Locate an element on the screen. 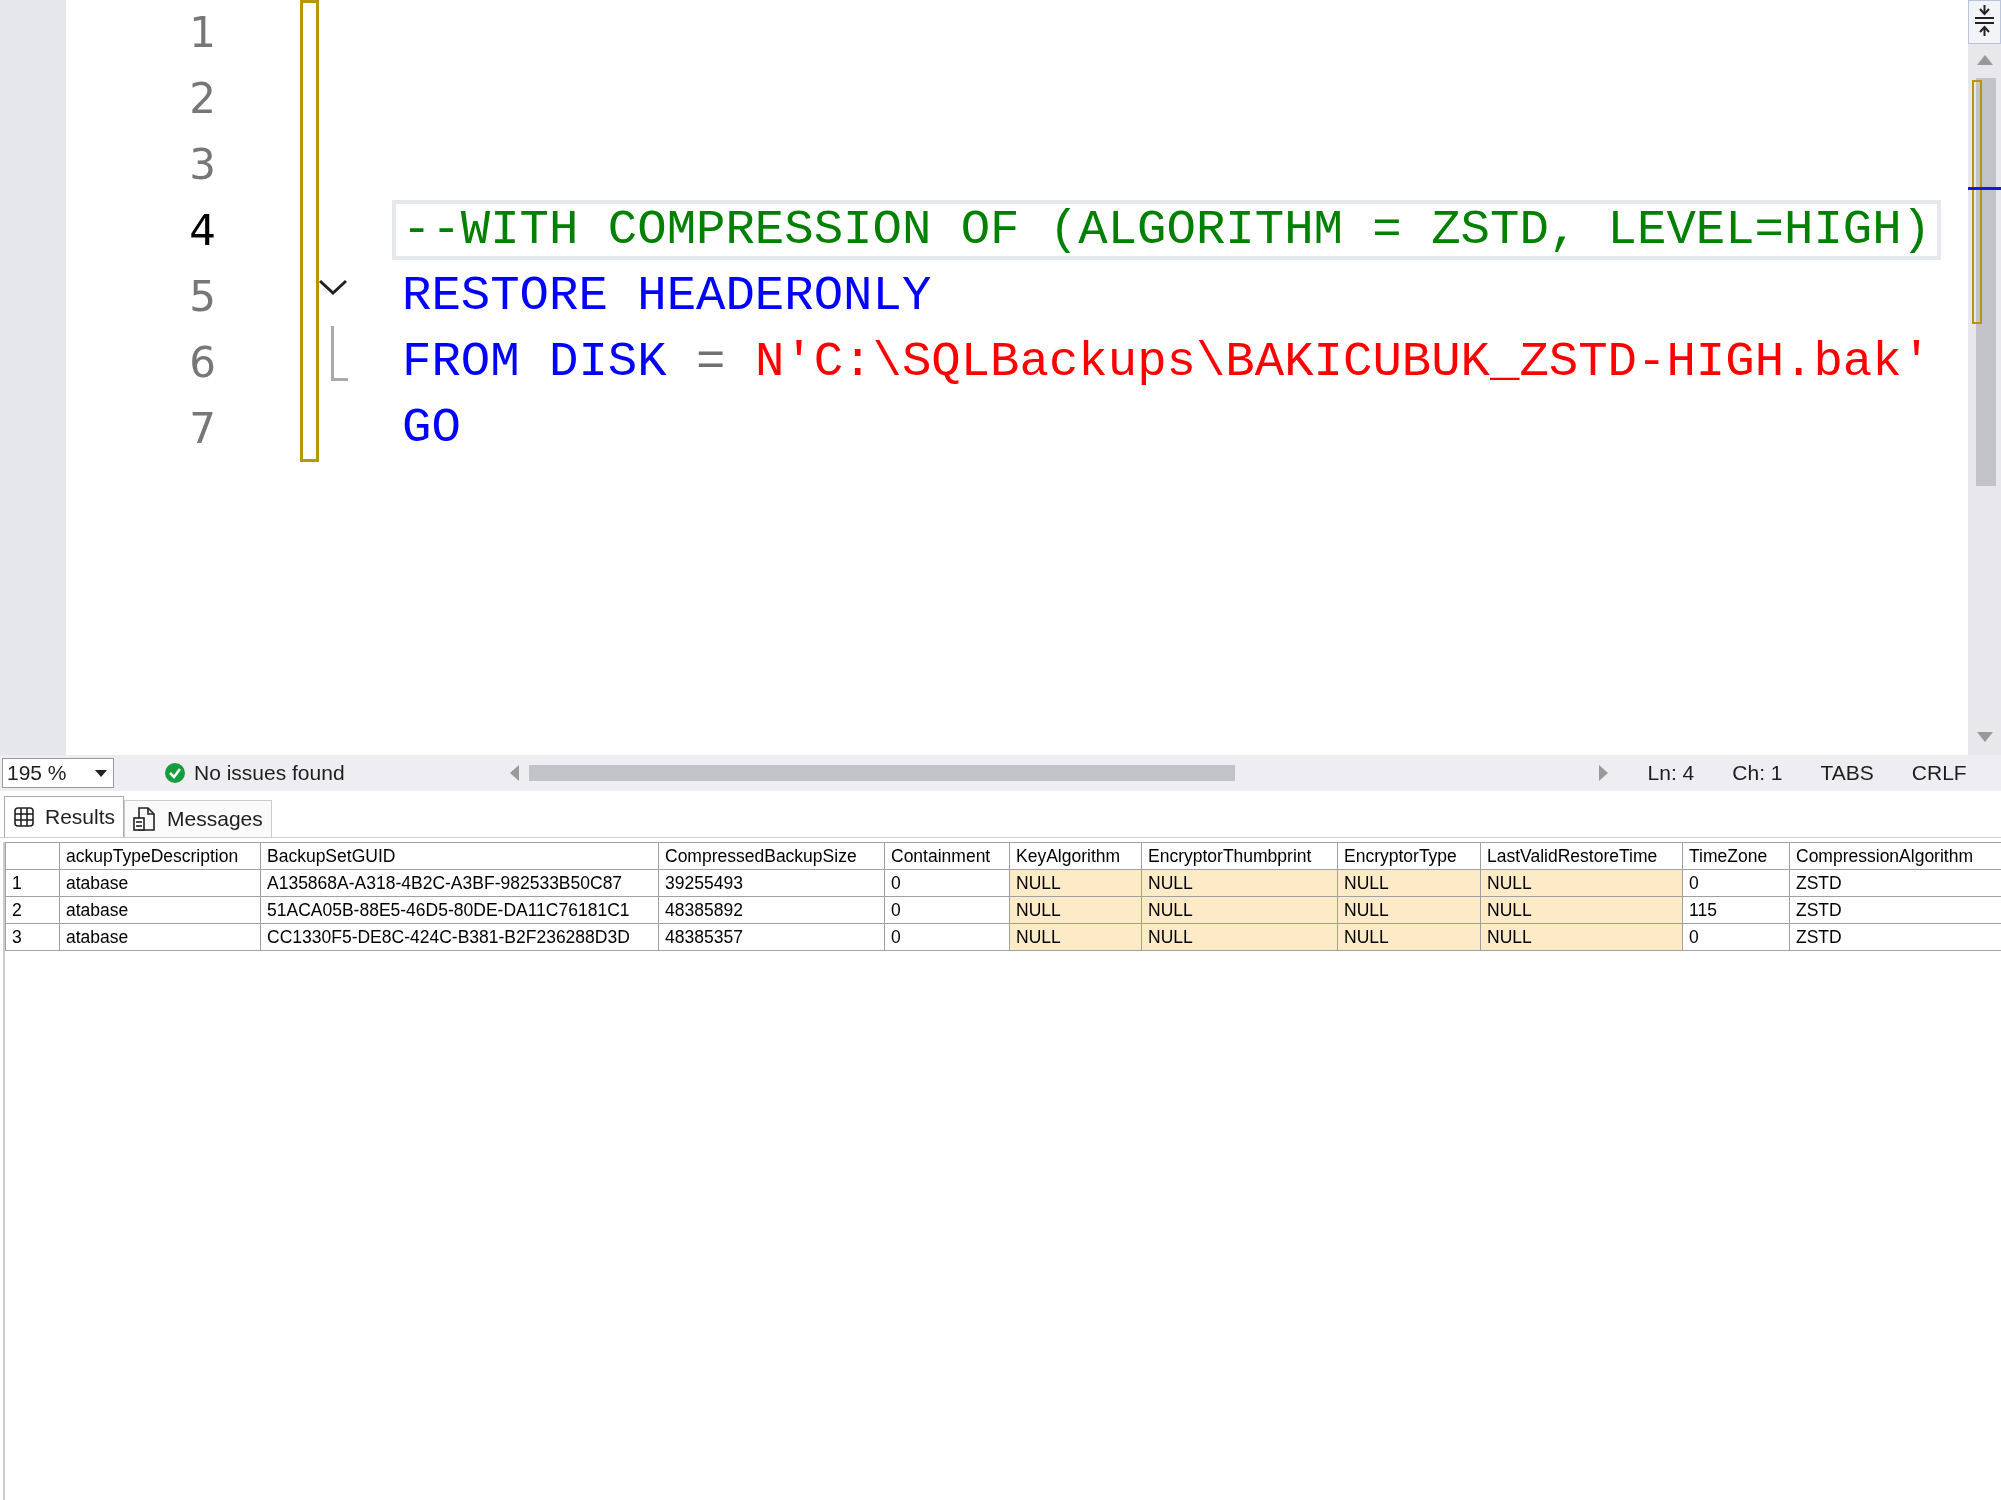 Image resolution: width=2001 pixels, height=1500 pixels. results-tab: Messages is located at coordinates (198, 818).